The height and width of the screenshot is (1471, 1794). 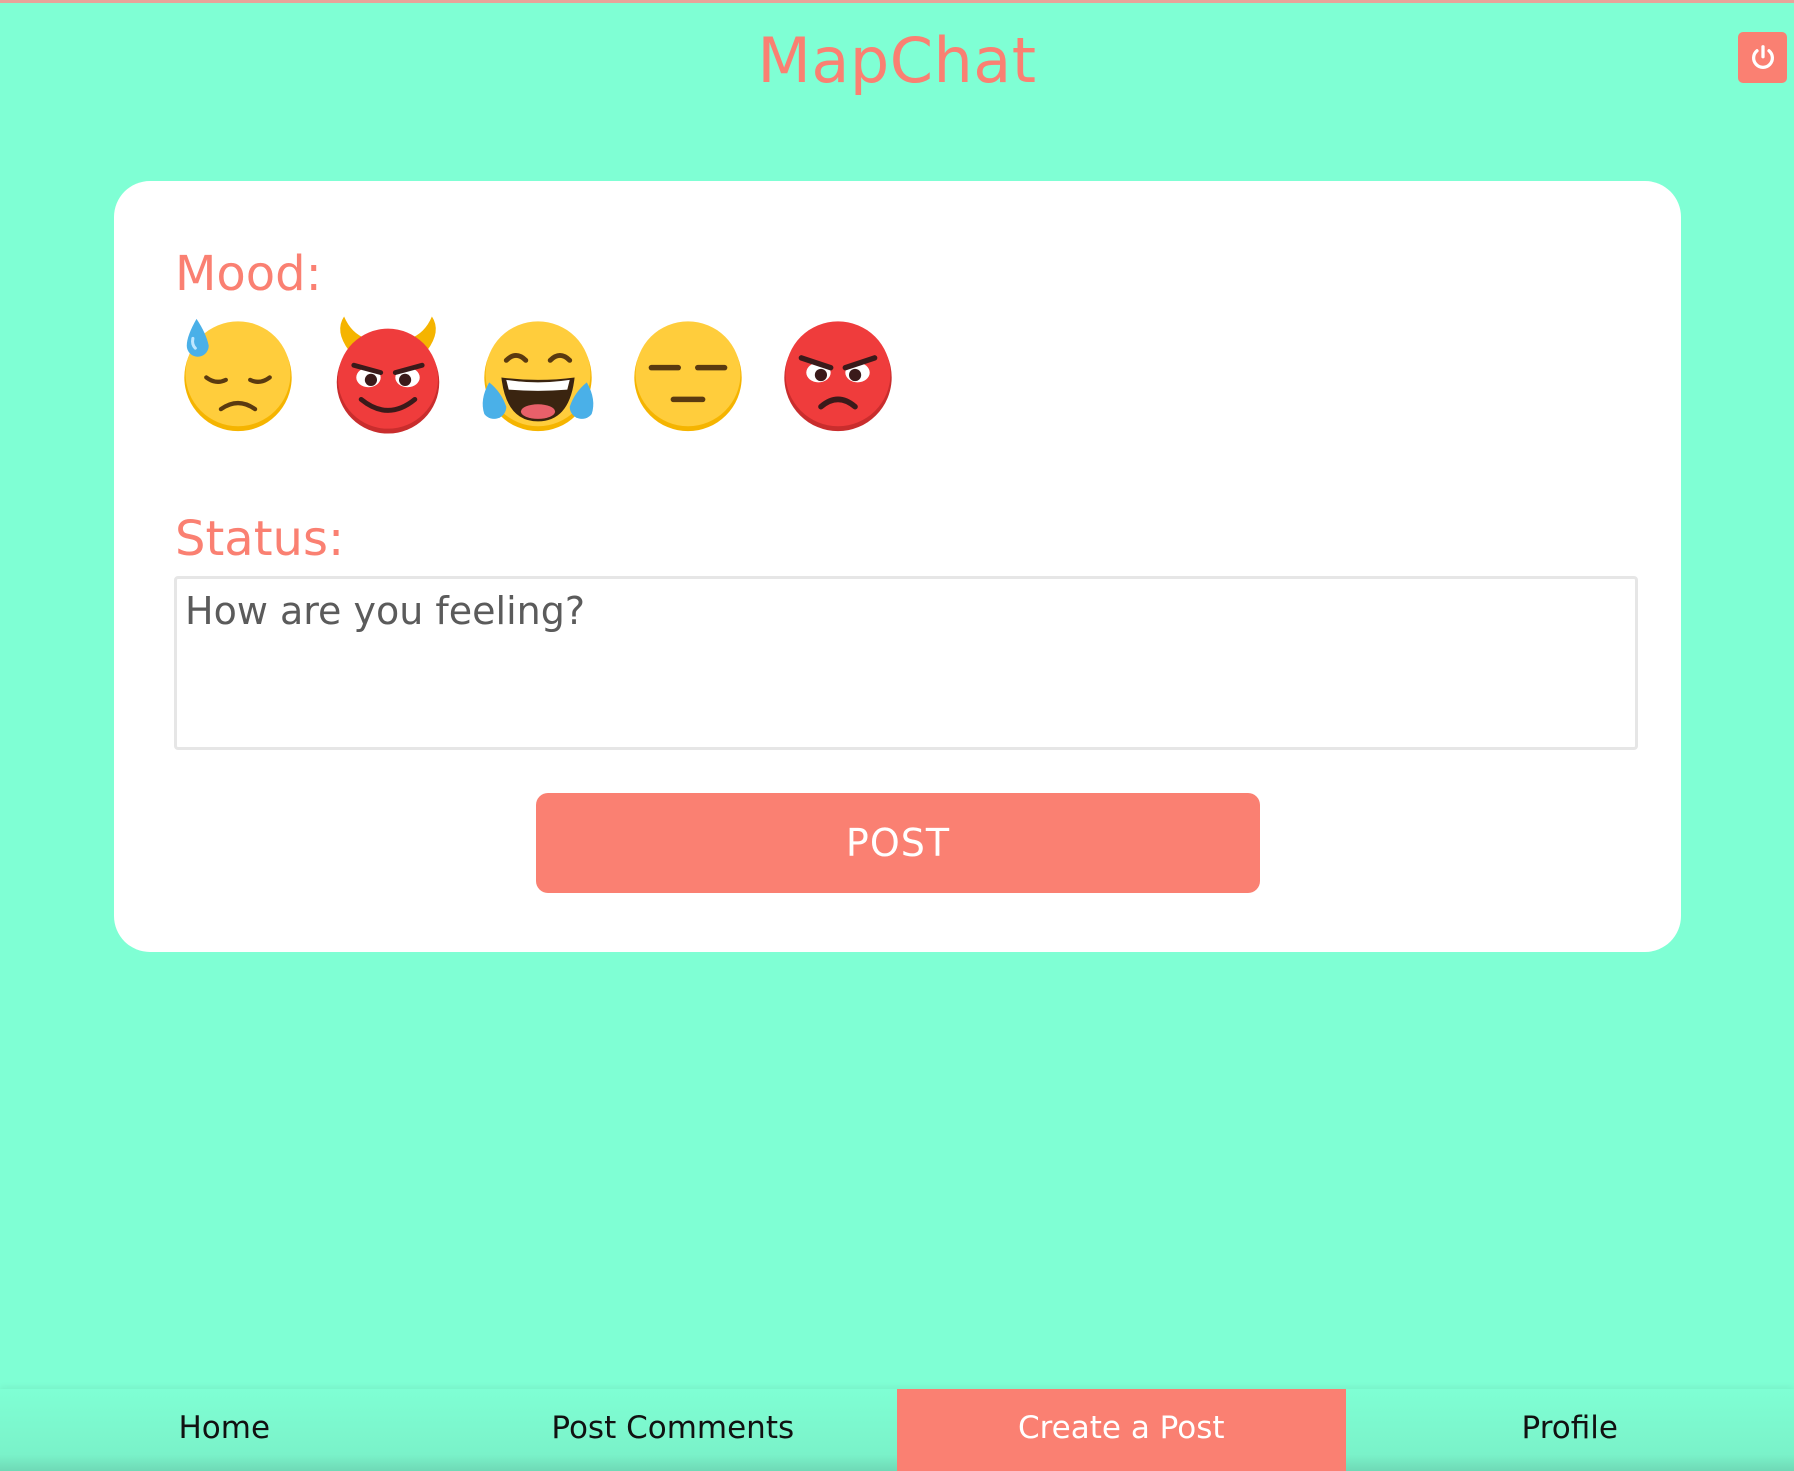 I want to click on status-label: Status:, so click(x=259, y=539).